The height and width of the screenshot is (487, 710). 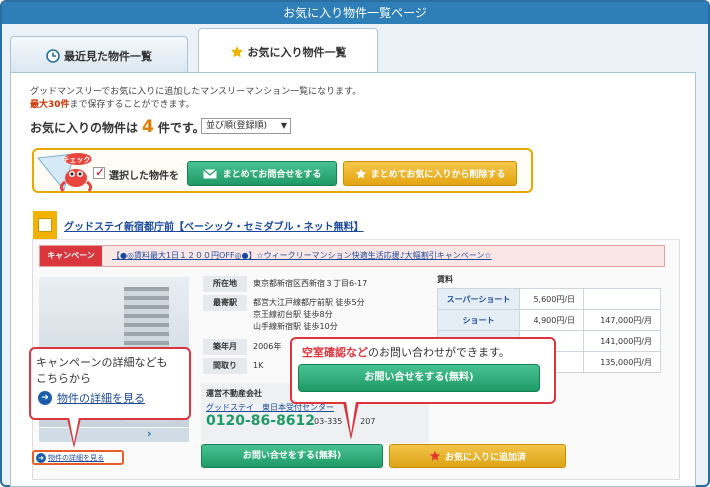 I want to click on layout-value: 1K, so click(x=258, y=365).